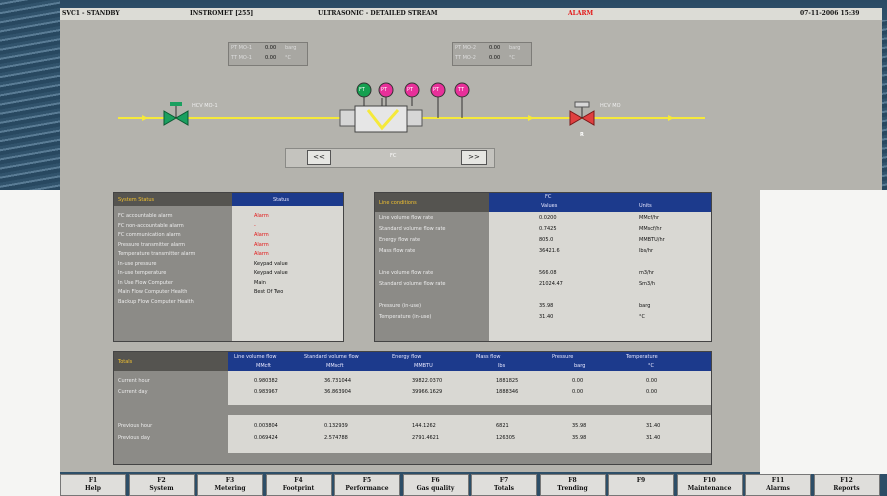  I want to click on totals-cell: 39822.0370, so click(427, 381).